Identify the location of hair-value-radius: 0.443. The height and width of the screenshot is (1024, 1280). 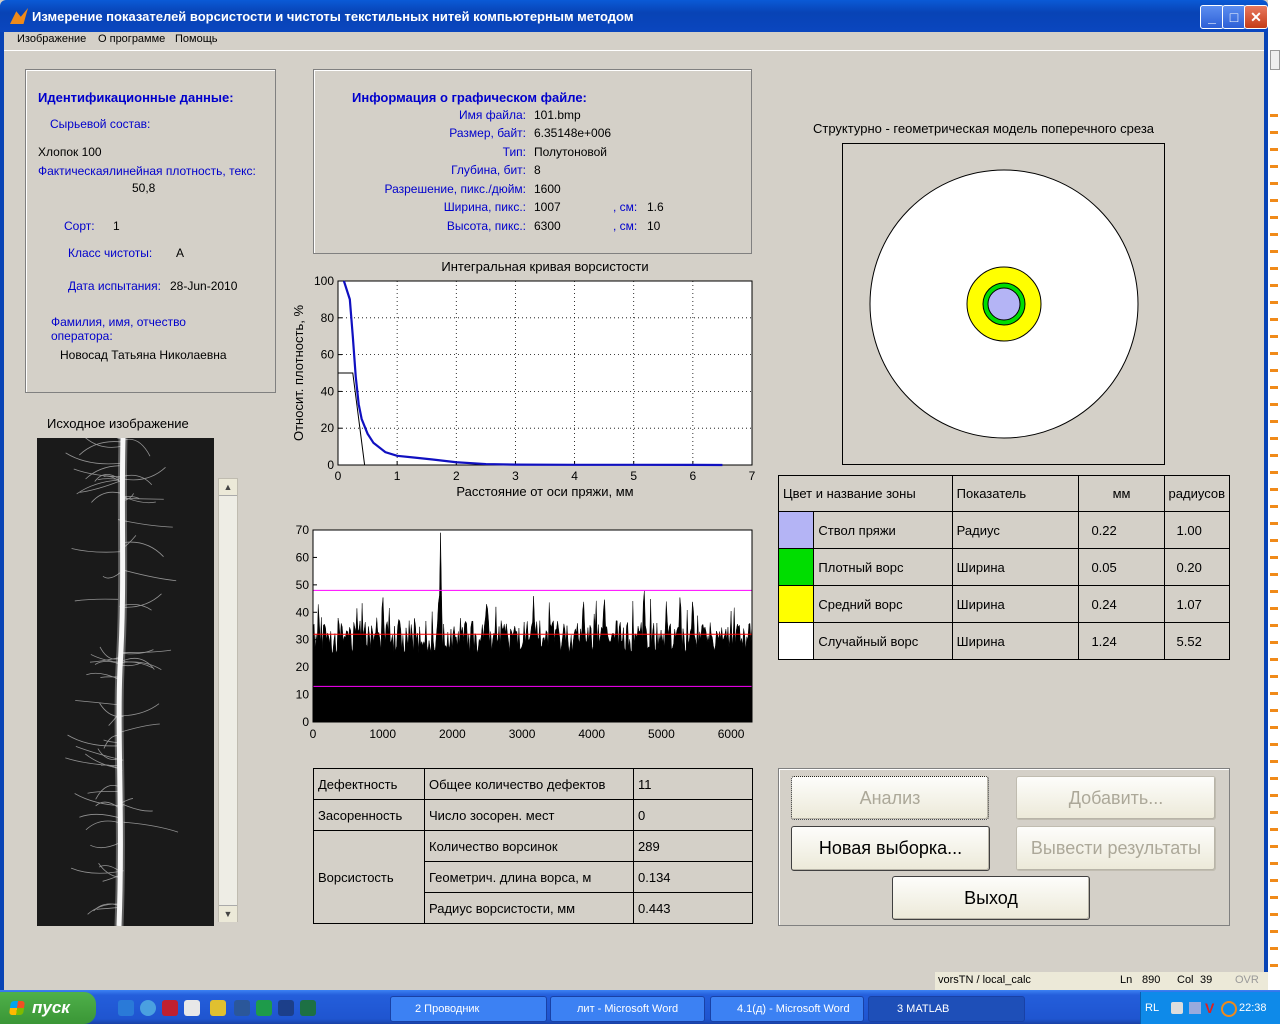
(693, 908).